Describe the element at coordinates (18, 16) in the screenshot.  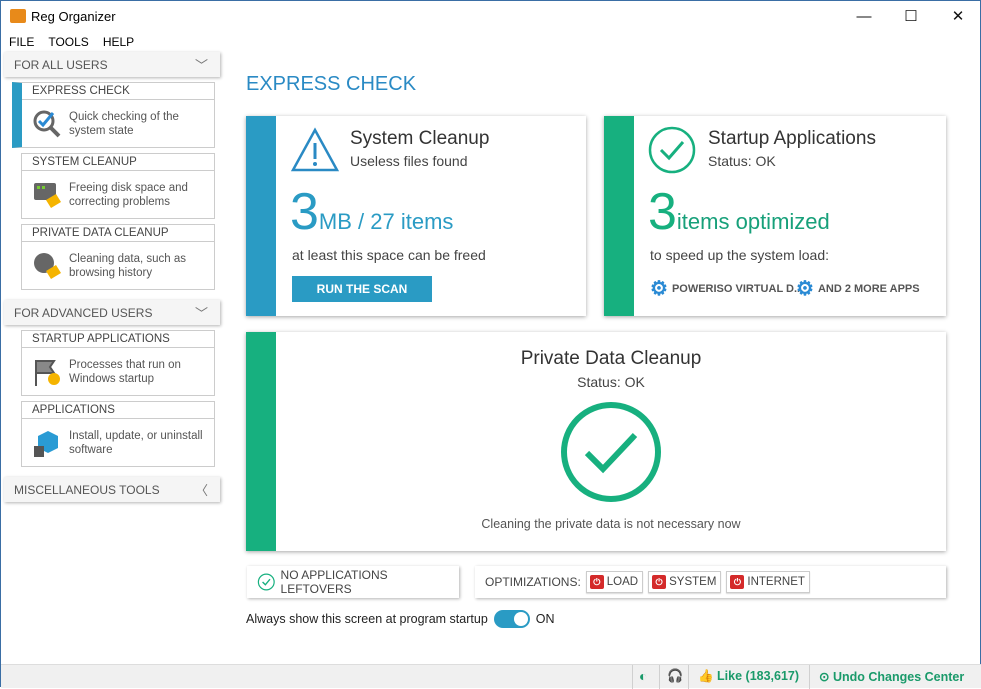
I see `app-icon` at that location.